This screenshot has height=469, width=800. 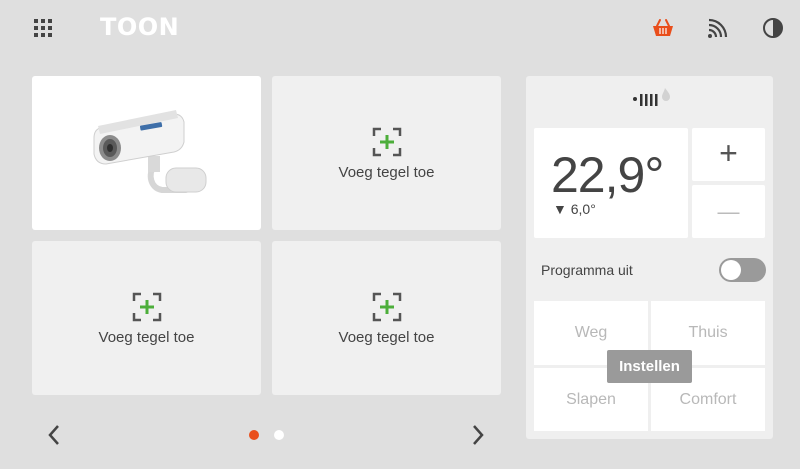 What do you see at coordinates (574, 209) in the screenshot?
I see `target-temperature: ▼ 6,0°` at bounding box center [574, 209].